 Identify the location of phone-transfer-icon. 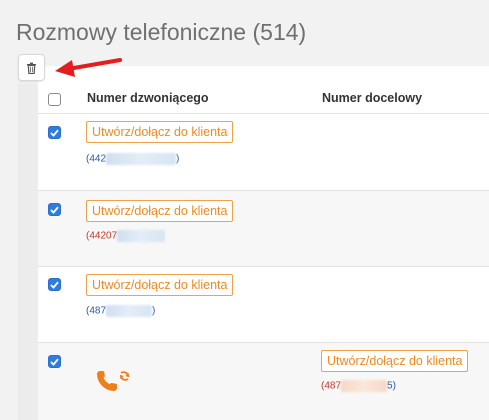
(113, 381).